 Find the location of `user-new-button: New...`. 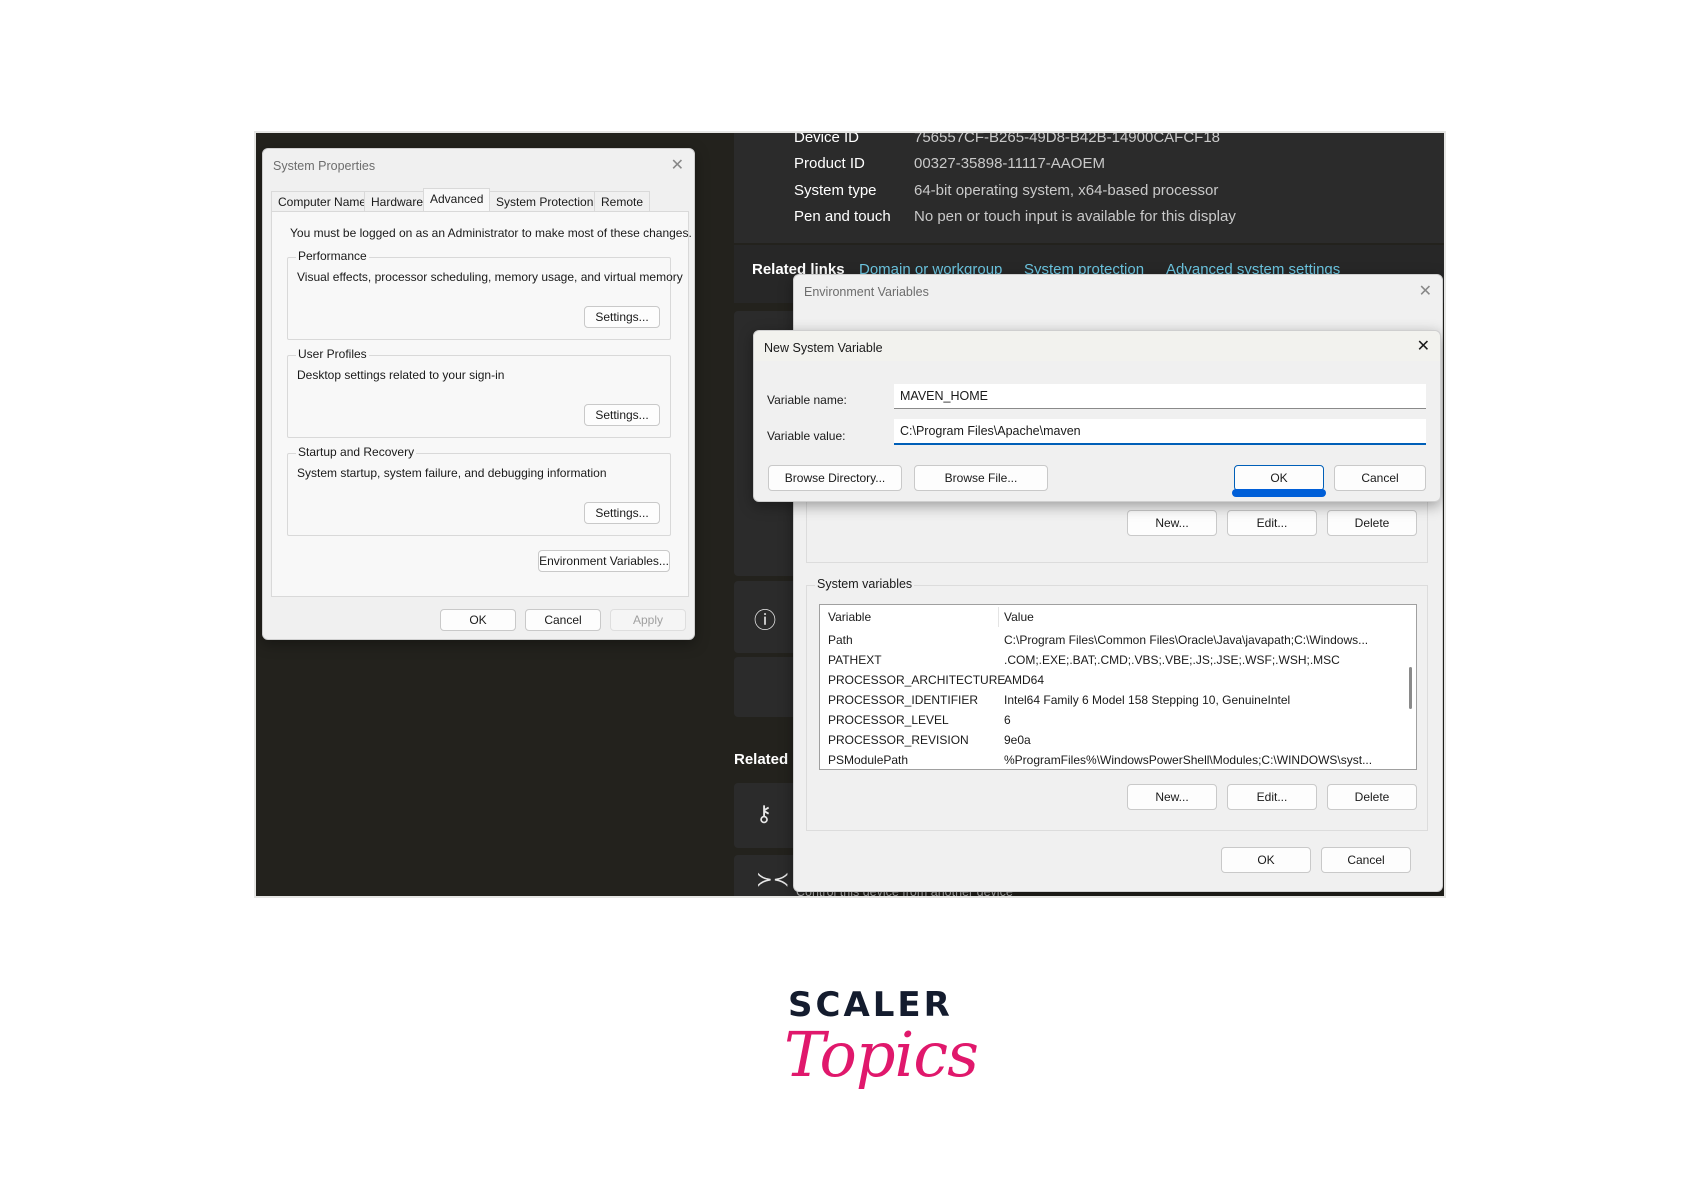

user-new-button: New... is located at coordinates (1172, 523).